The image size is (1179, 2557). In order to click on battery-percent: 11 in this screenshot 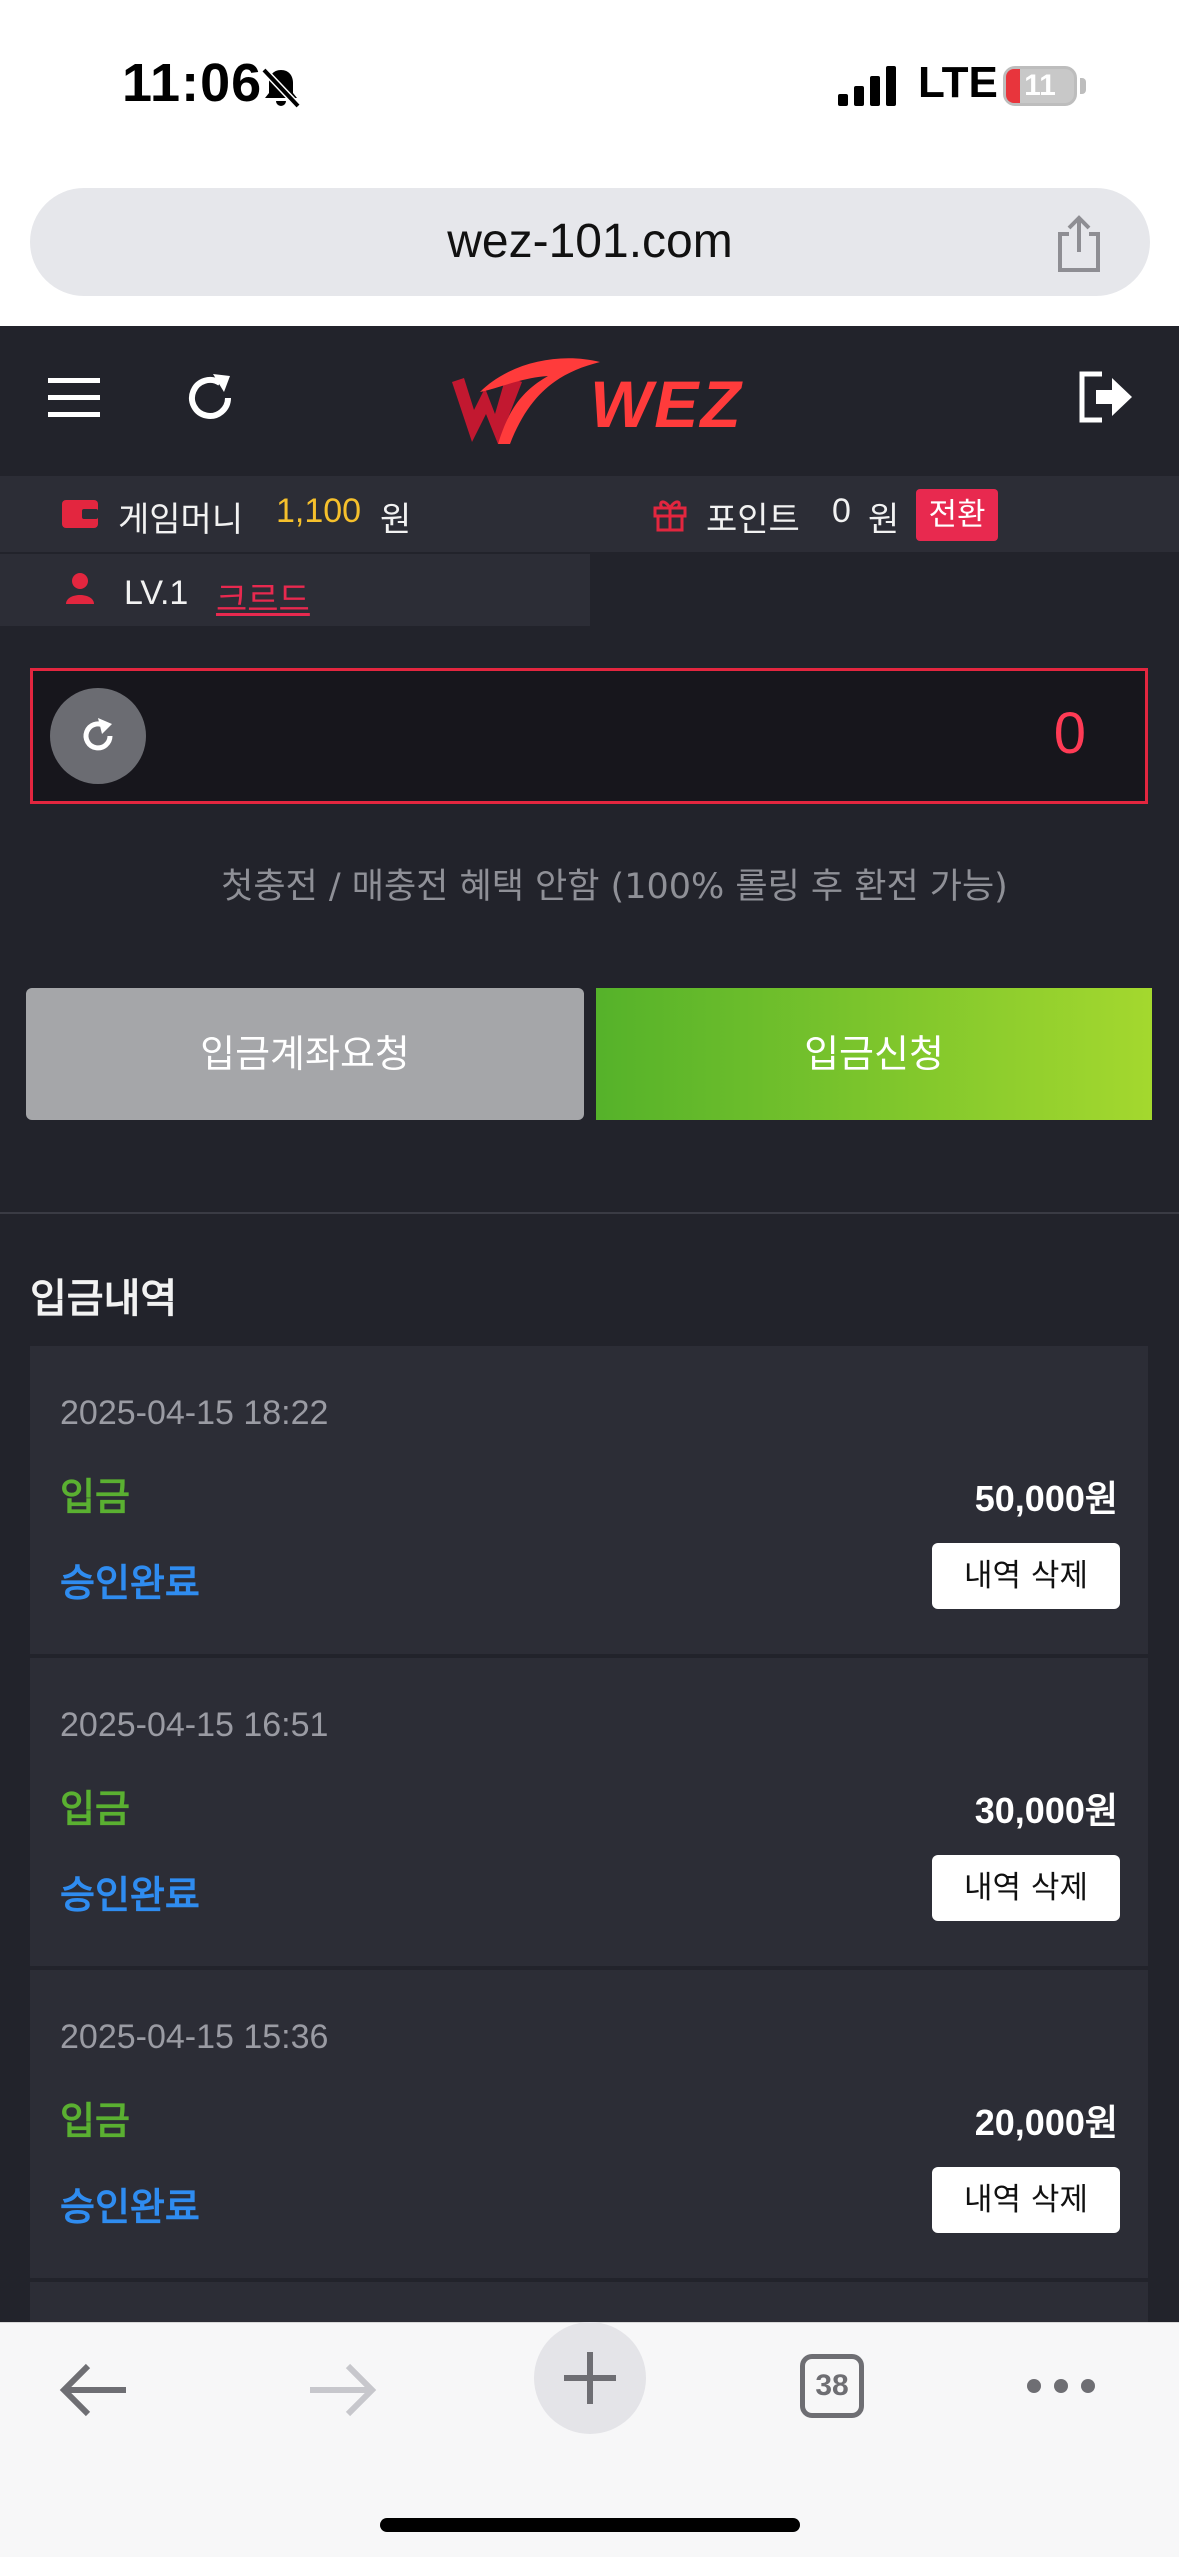, I will do `click(1040, 85)`.